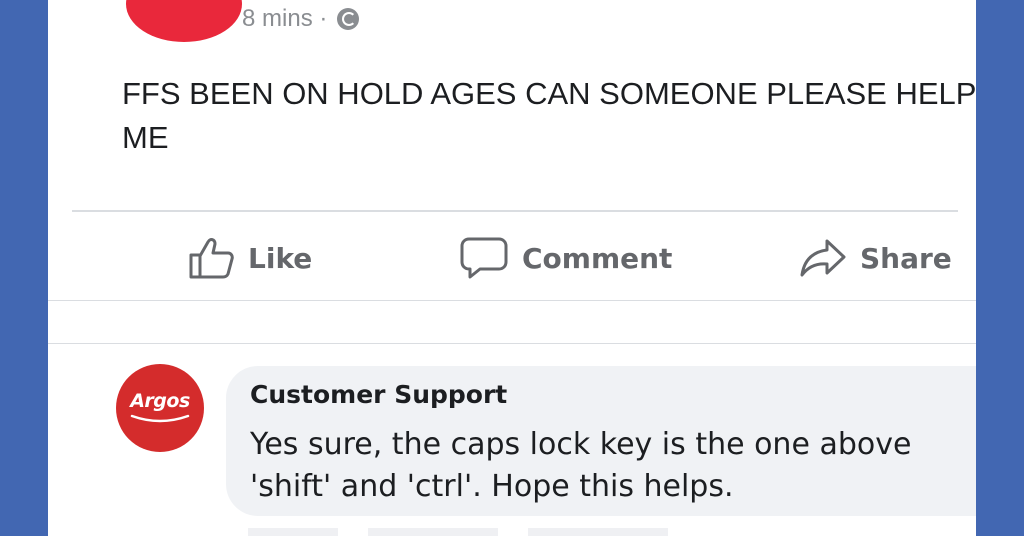  What do you see at coordinates (823, 258) in the screenshot?
I see `share-icon` at bounding box center [823, 258].